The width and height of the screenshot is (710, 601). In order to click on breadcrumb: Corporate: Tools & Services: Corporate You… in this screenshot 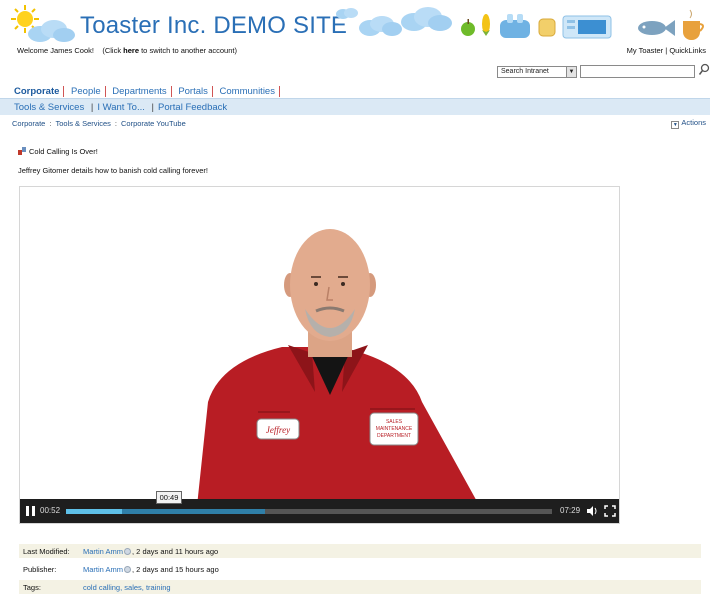, I will do `click(99, 123)`.